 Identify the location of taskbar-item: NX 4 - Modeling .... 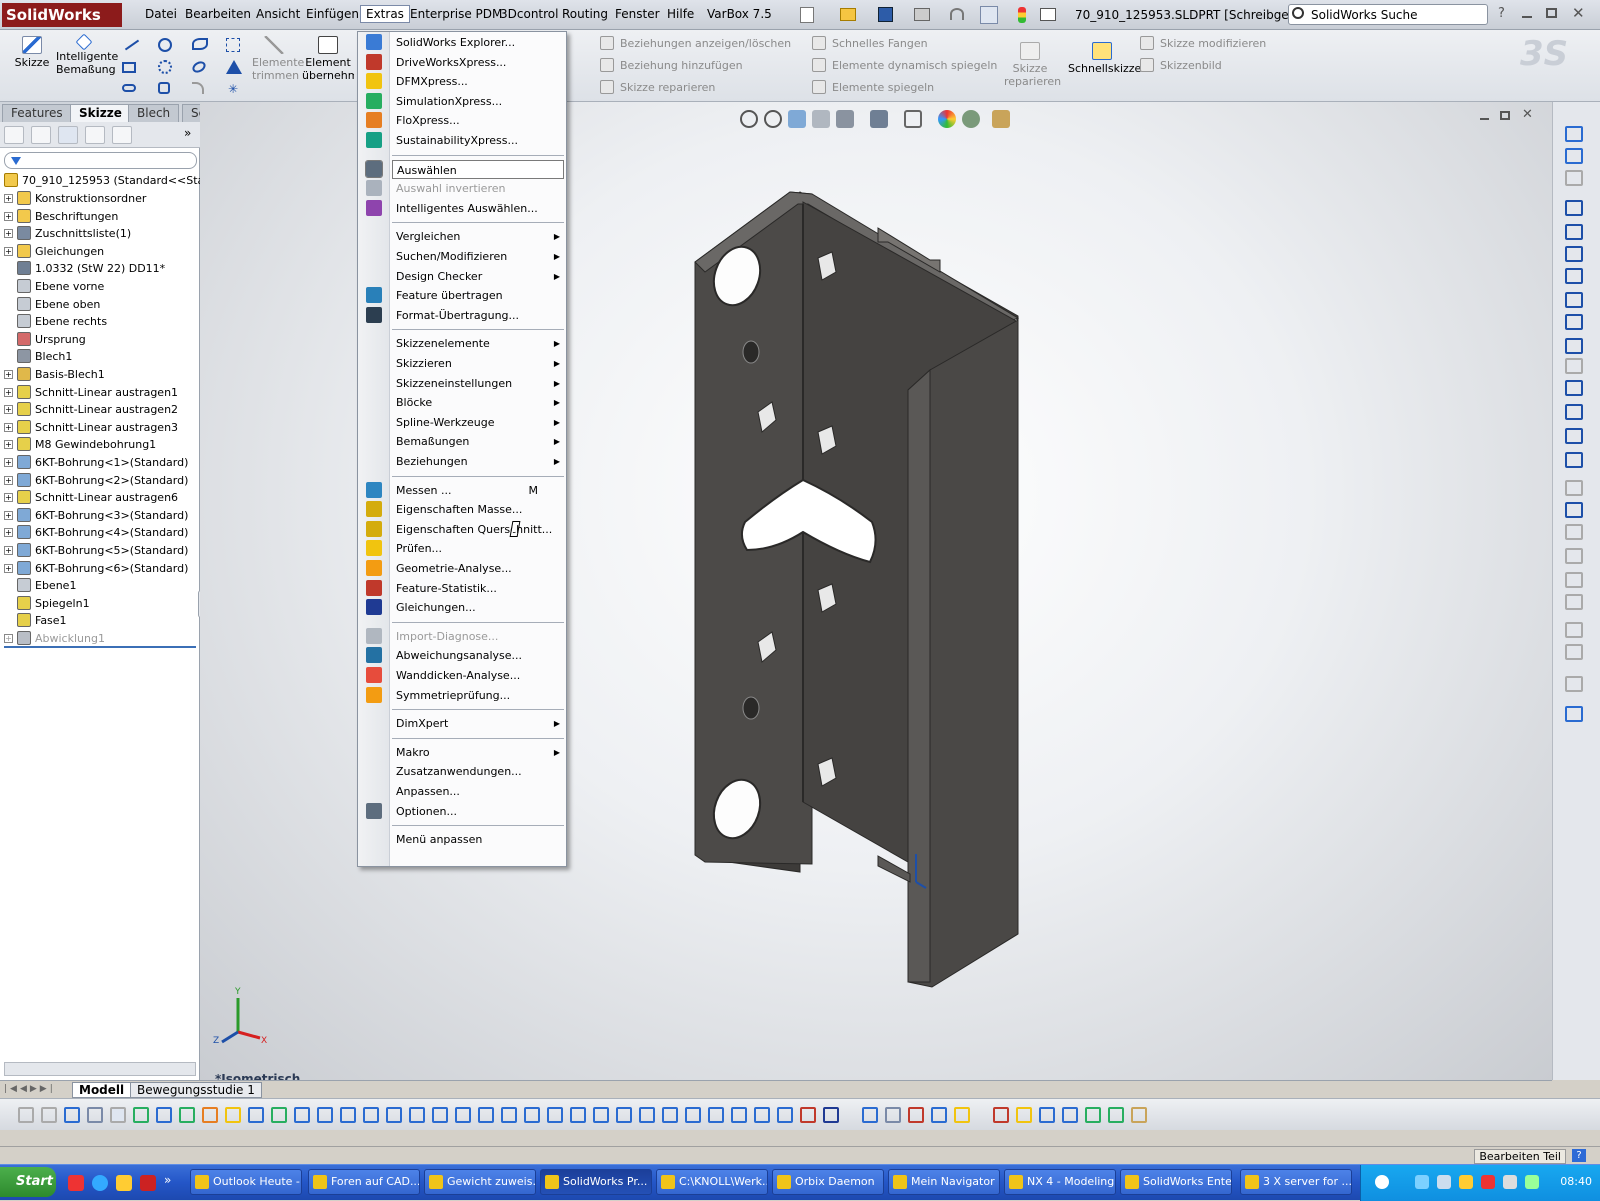
(1060, 1182).